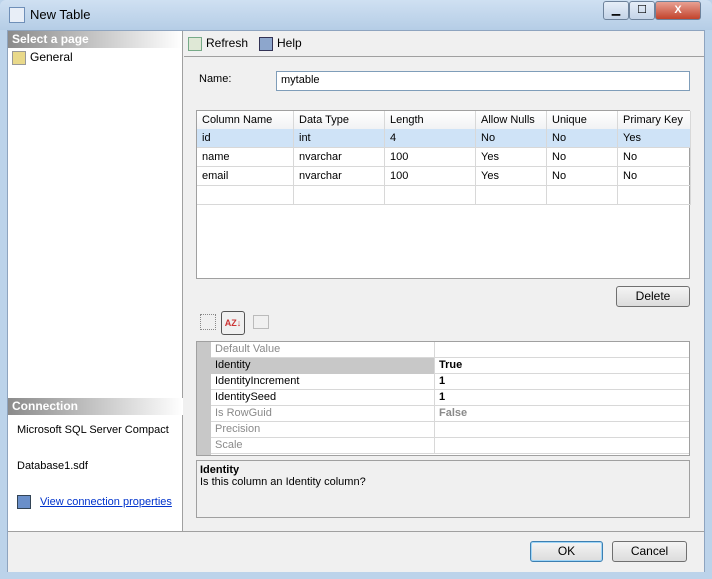 Image resolution: width=712 pixels, height=579 pixels. I want to click on connection-header: Connection, so click(95, 406).